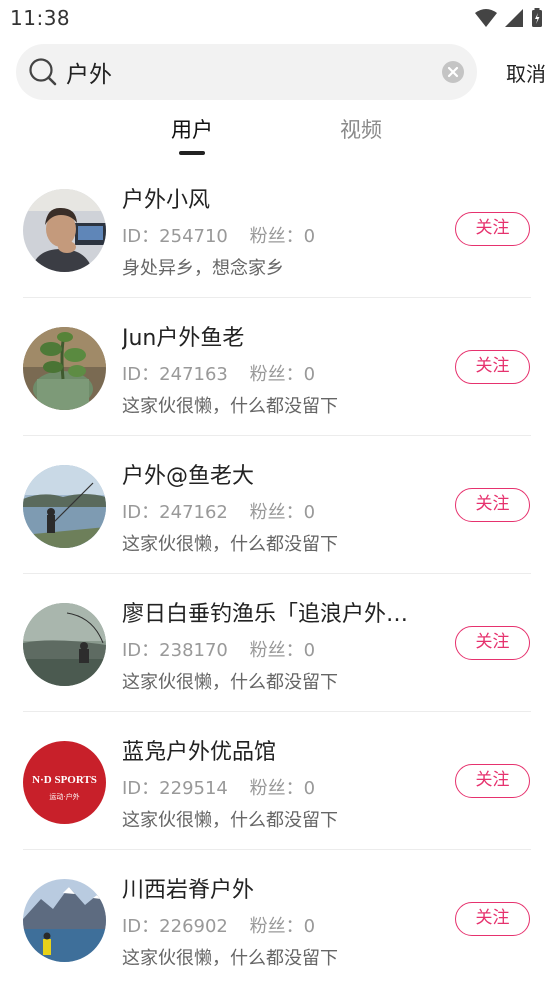  What do you see at coordinates (193, 236) in the screenshot?
I see `user-id: 254710` at bounding box center [193, 236].